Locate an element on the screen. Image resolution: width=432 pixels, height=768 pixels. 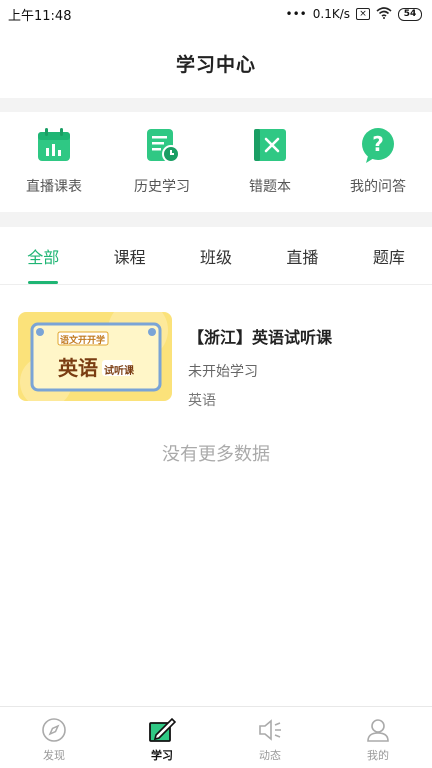
quick-my-qa: ? 我的问答 is located at coordinates (378, 162).